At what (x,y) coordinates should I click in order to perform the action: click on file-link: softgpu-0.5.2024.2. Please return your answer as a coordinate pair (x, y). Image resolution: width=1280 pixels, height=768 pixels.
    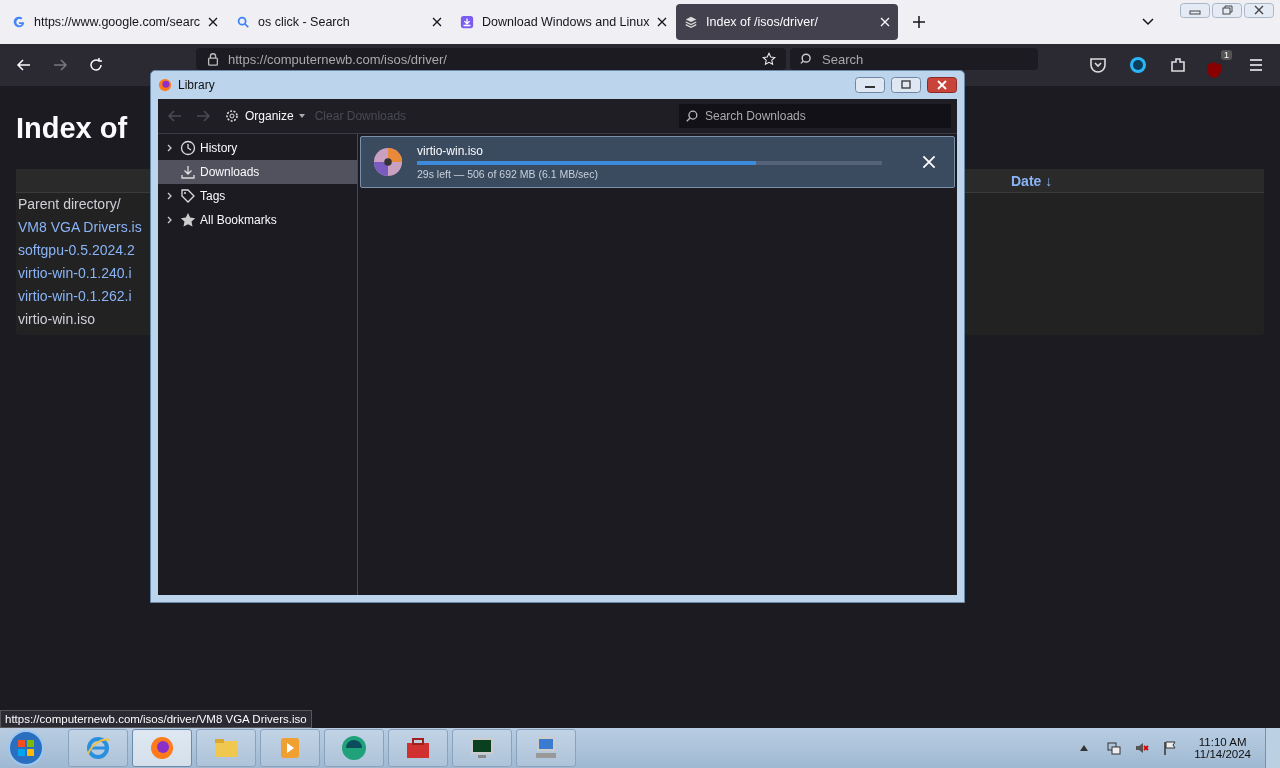
    Looking at the image, I should click on (75, 250).